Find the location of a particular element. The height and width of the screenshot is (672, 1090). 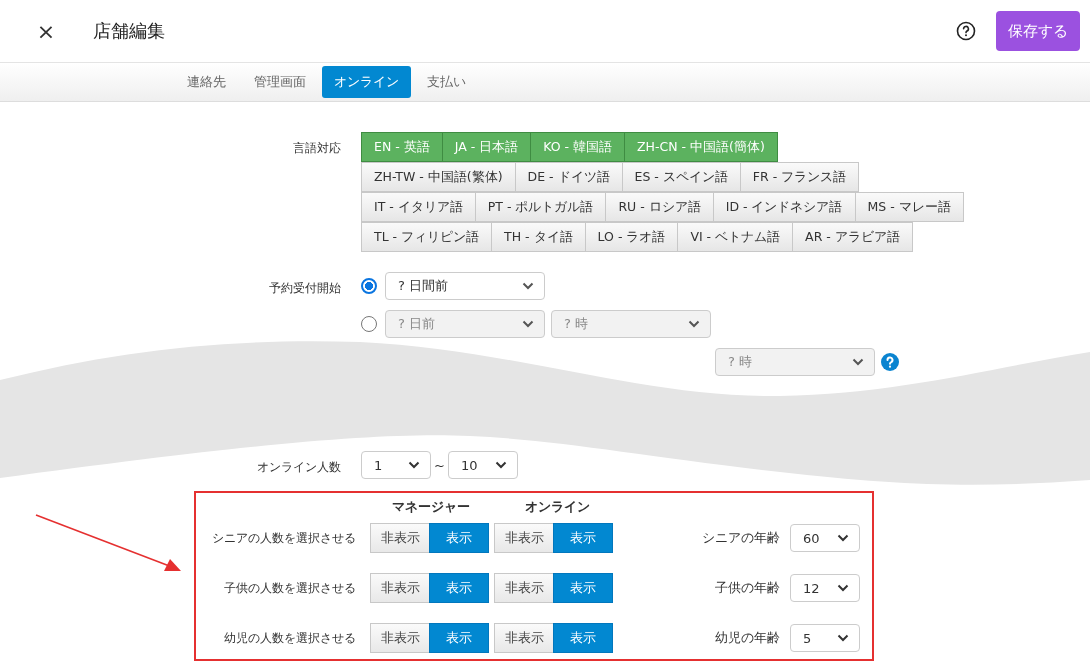

select-field: 10 is located at coordinates (482, 465).